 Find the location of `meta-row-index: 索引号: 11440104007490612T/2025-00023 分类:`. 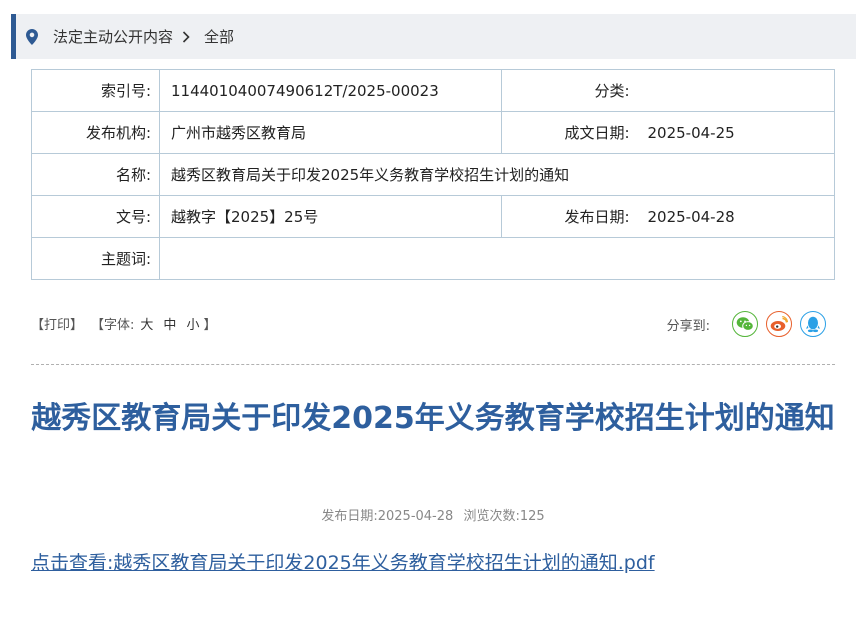

meta-row-index: 索引号: 11440104007490612T/2025-00023 分类: is located at coordinates (433, 90).